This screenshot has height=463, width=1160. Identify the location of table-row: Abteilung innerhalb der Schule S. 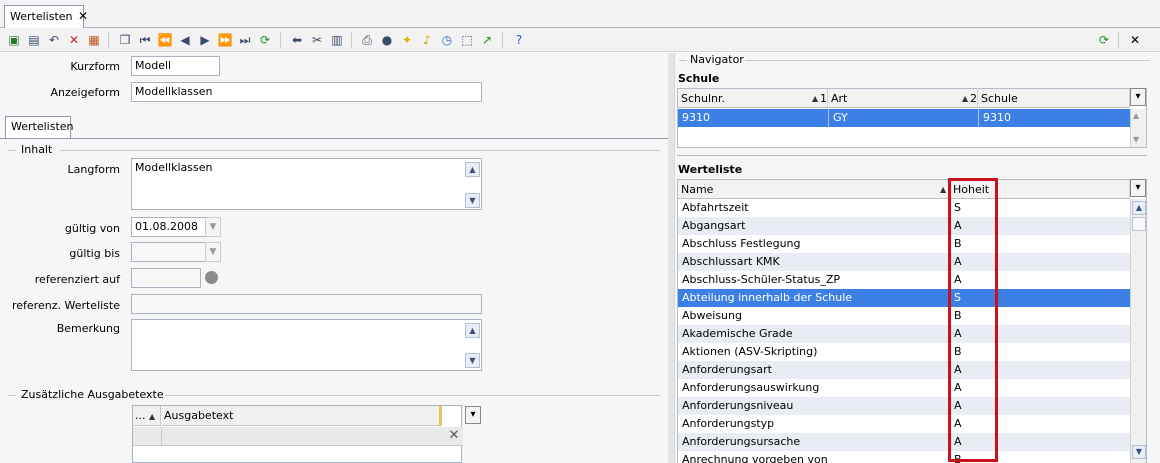
(904, 298).